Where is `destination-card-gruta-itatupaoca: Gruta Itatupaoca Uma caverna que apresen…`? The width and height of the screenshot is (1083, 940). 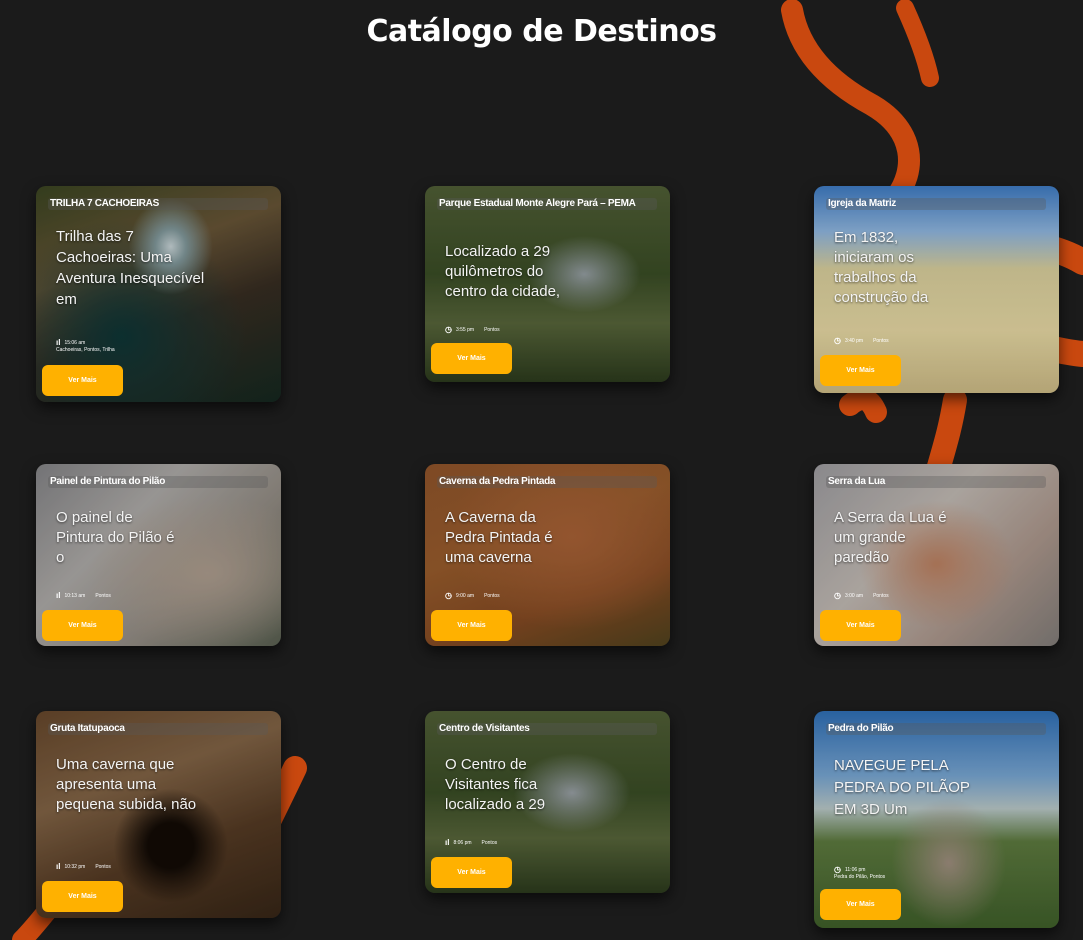 destination-card-gruta-itatupaoca: Gruta Itatupaoca Uma caverna que apresen… is located at coordinates (158, 814).